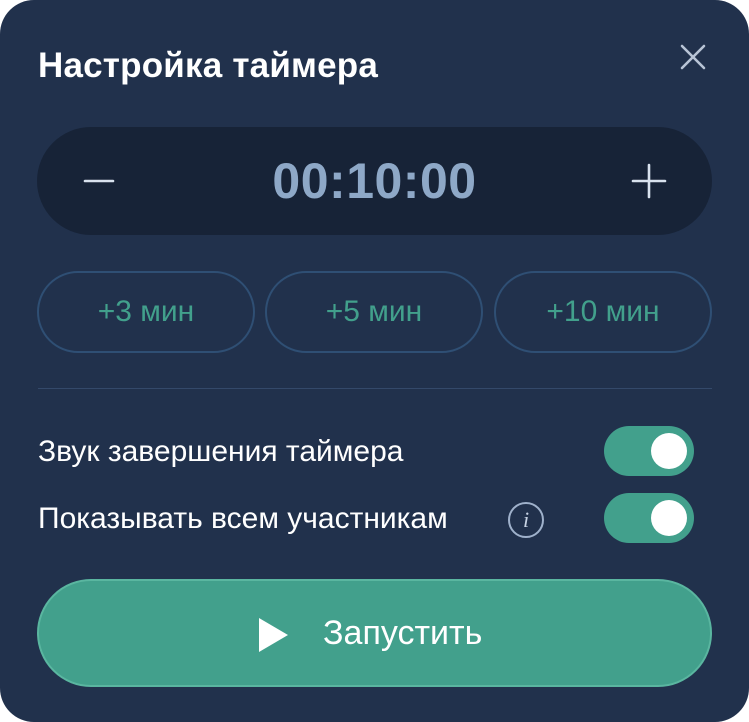  I want to click on start-button: Запустить, so click(374, 633).